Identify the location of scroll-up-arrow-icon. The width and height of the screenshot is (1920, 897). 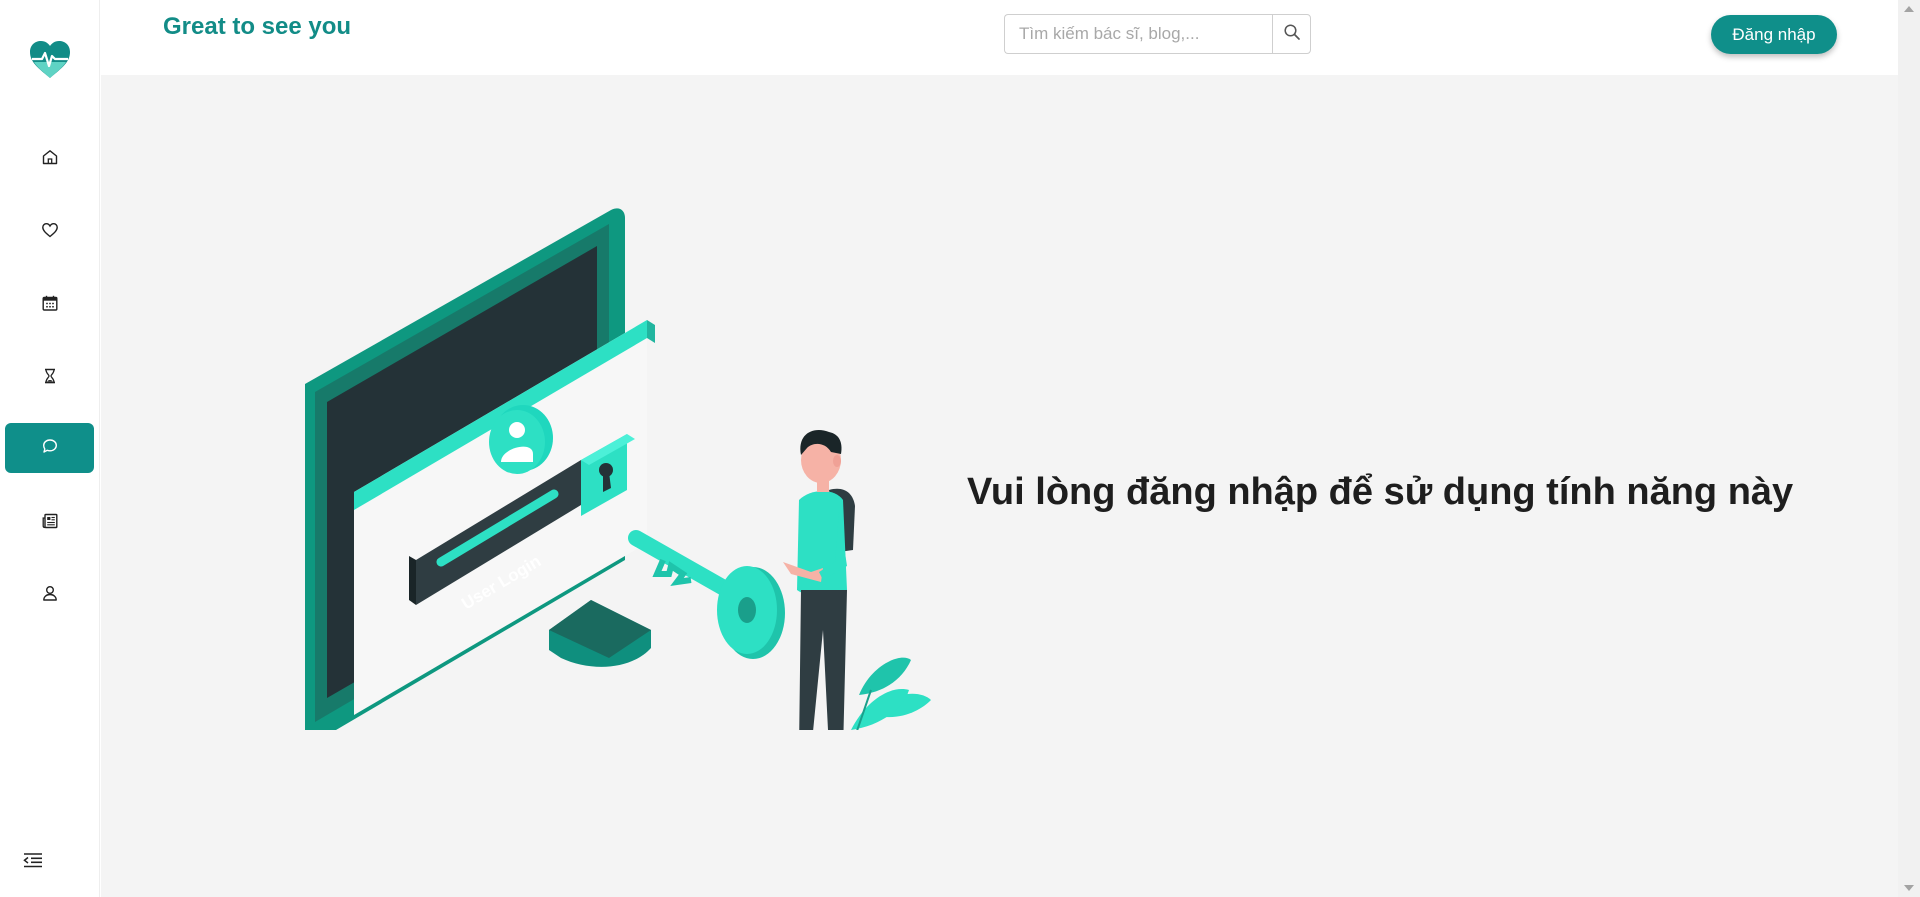
(1909, 9).